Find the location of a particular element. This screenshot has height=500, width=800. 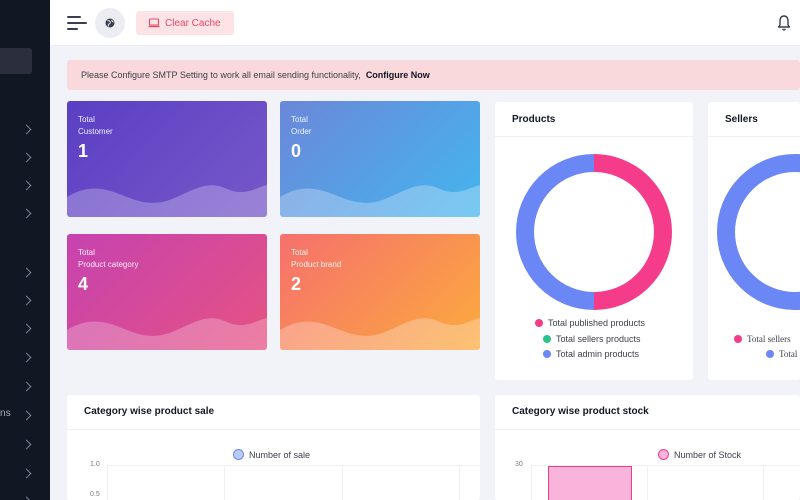

panel-title: Sellers is located at coordinates (741, 119).